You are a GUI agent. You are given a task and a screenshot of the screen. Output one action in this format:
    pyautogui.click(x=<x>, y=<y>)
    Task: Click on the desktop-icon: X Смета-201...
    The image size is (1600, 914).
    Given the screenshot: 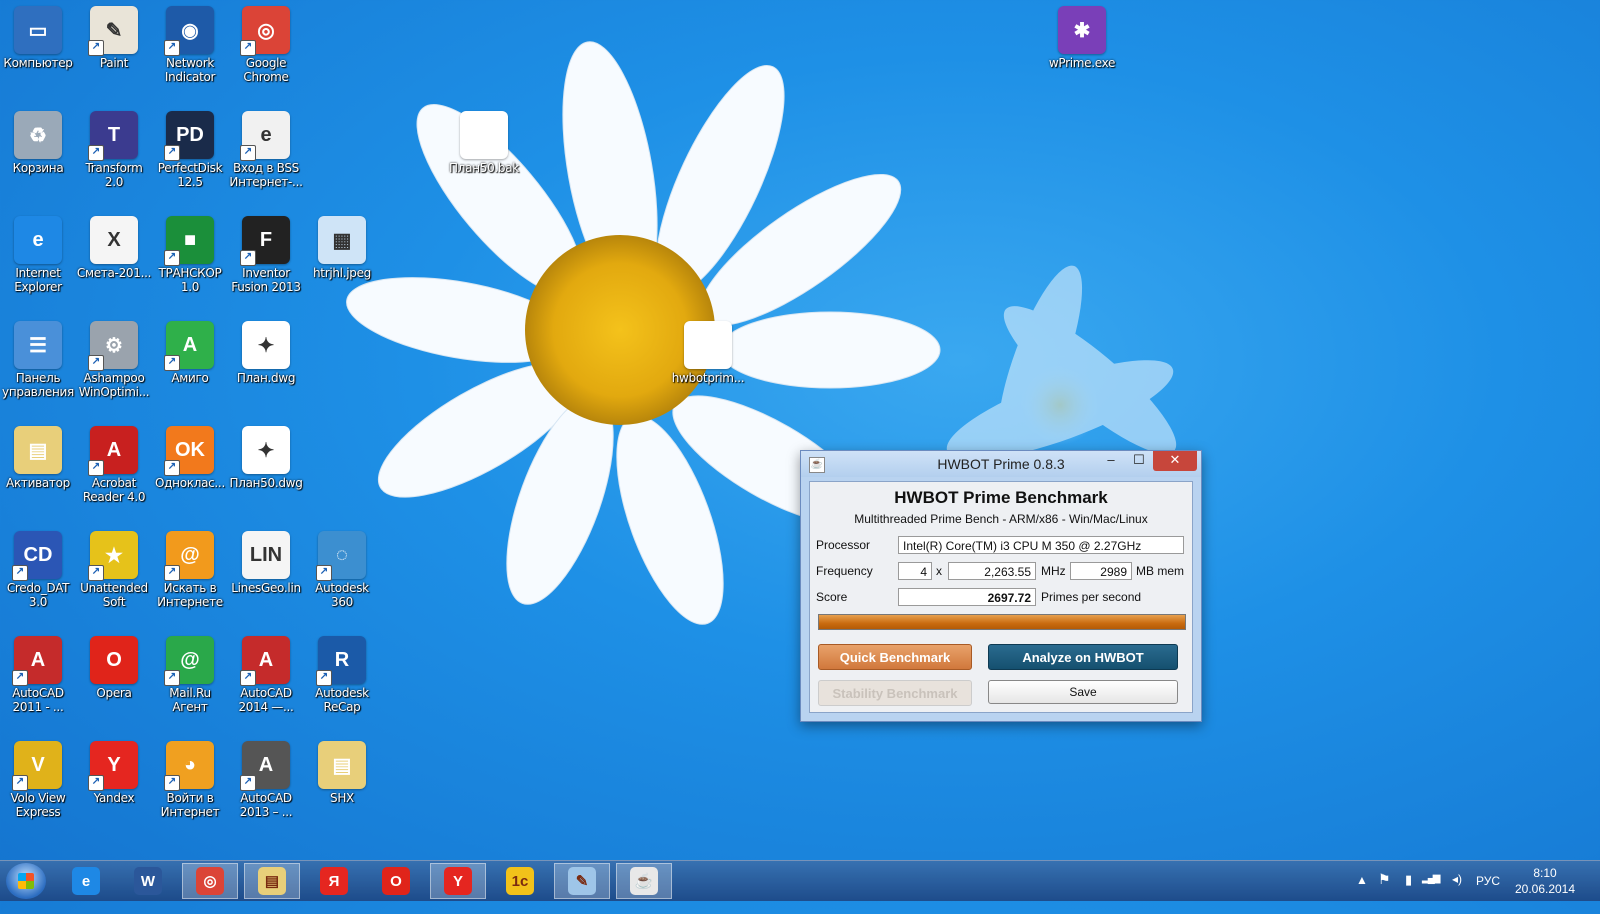 What is the action you would take?
    pyautogui.click(x=114, y=245)
    